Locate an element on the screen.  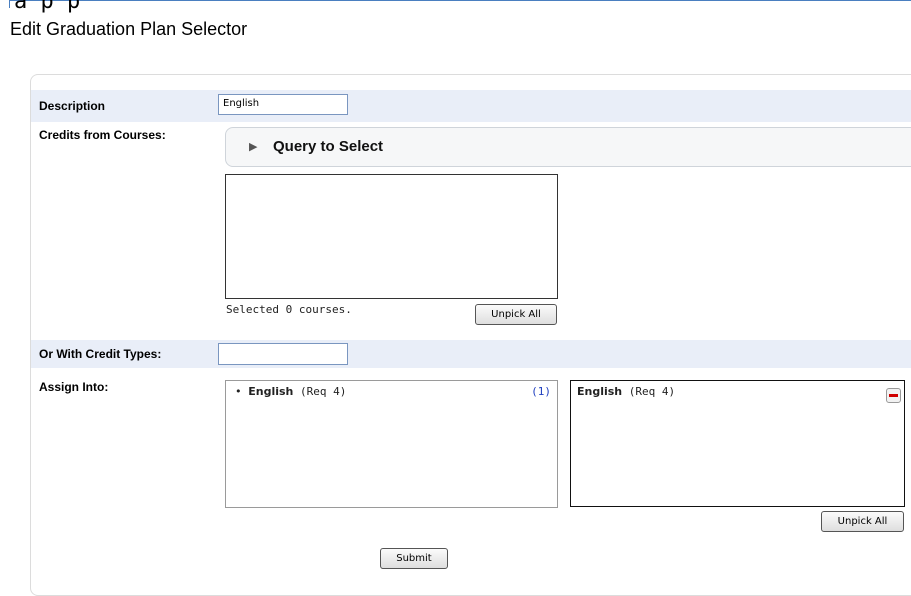
assign-item-req: (Req 4) is located at coordinates (323, 391).